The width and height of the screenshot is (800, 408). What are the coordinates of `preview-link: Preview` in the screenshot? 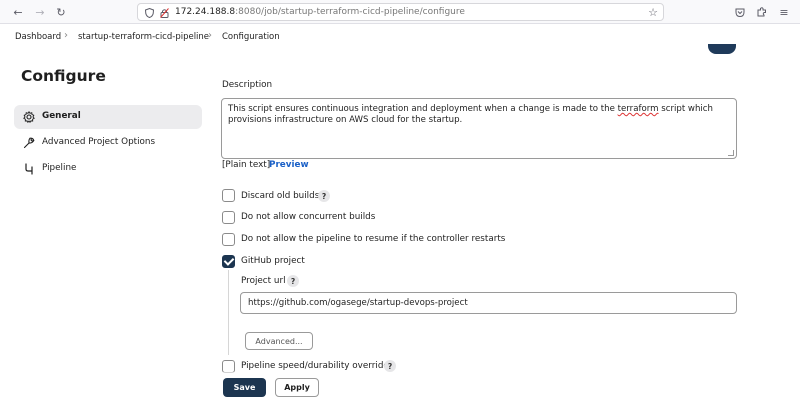 It's located at (289, 165).